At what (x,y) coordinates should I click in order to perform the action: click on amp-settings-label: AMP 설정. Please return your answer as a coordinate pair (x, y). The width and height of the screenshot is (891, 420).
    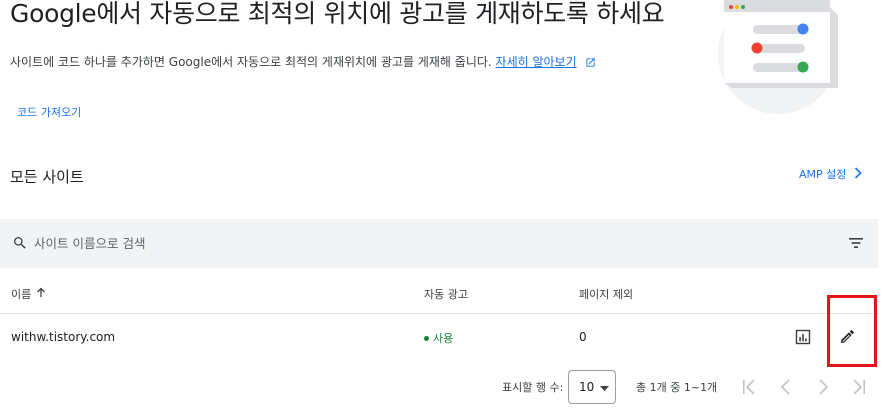
    Looking at the image, I should click on (823, 174).